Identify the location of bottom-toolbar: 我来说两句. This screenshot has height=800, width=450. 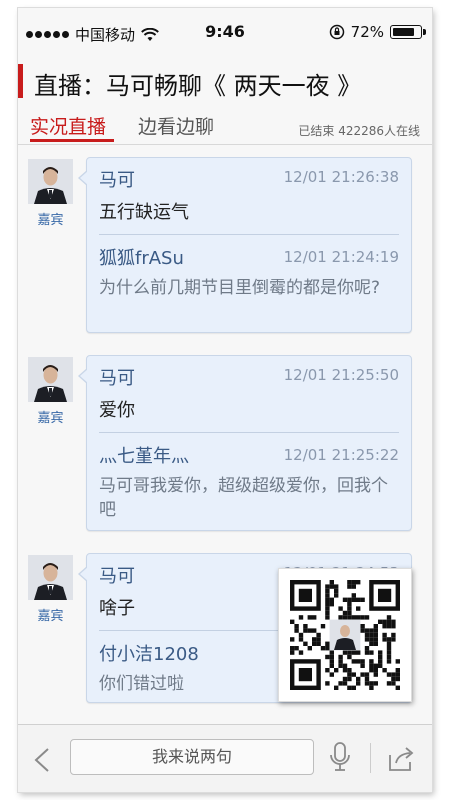
(225, 758).